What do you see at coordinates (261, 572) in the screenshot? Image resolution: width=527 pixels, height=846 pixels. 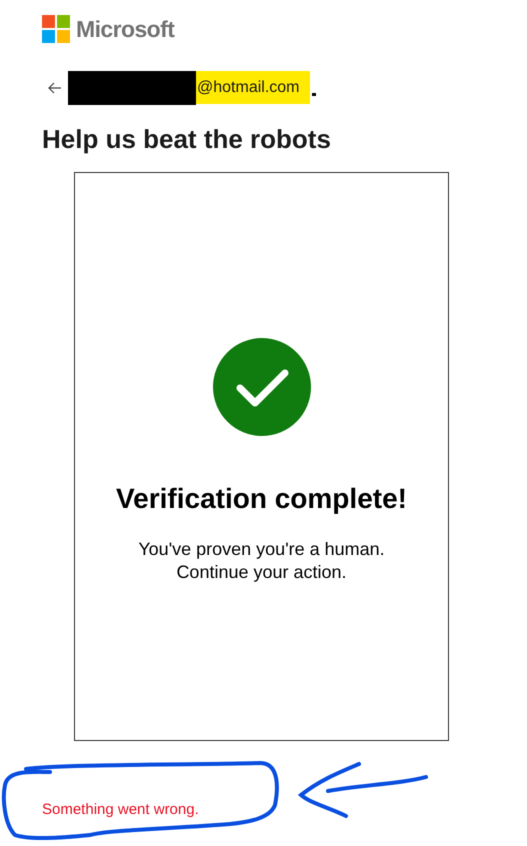 I see `verification-message: Continue your action.` at bounding box center [261, 572].